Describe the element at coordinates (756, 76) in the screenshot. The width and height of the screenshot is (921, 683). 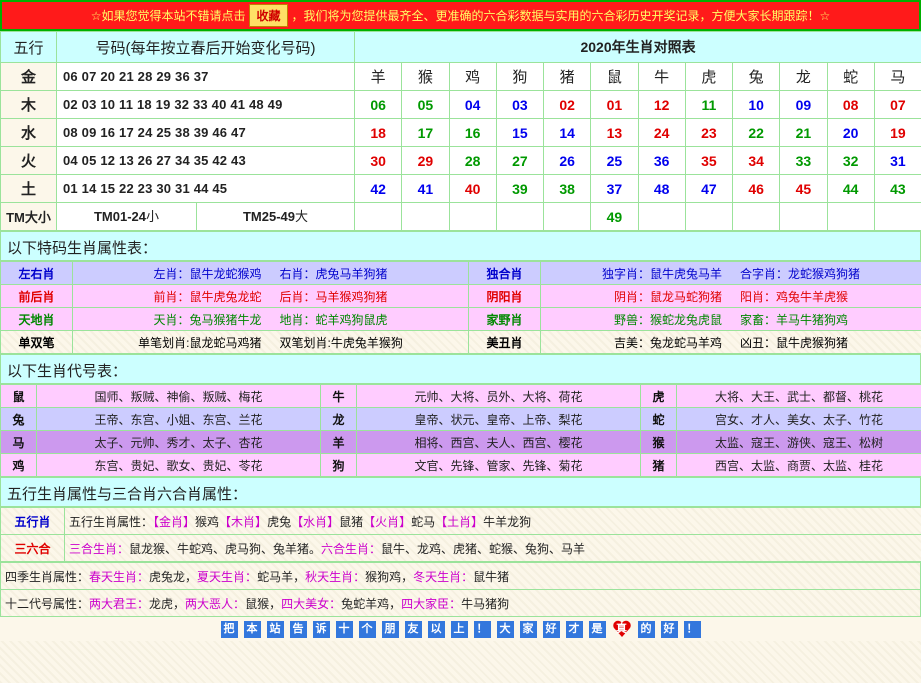
I see `zodiac-header: 兔` at that location.